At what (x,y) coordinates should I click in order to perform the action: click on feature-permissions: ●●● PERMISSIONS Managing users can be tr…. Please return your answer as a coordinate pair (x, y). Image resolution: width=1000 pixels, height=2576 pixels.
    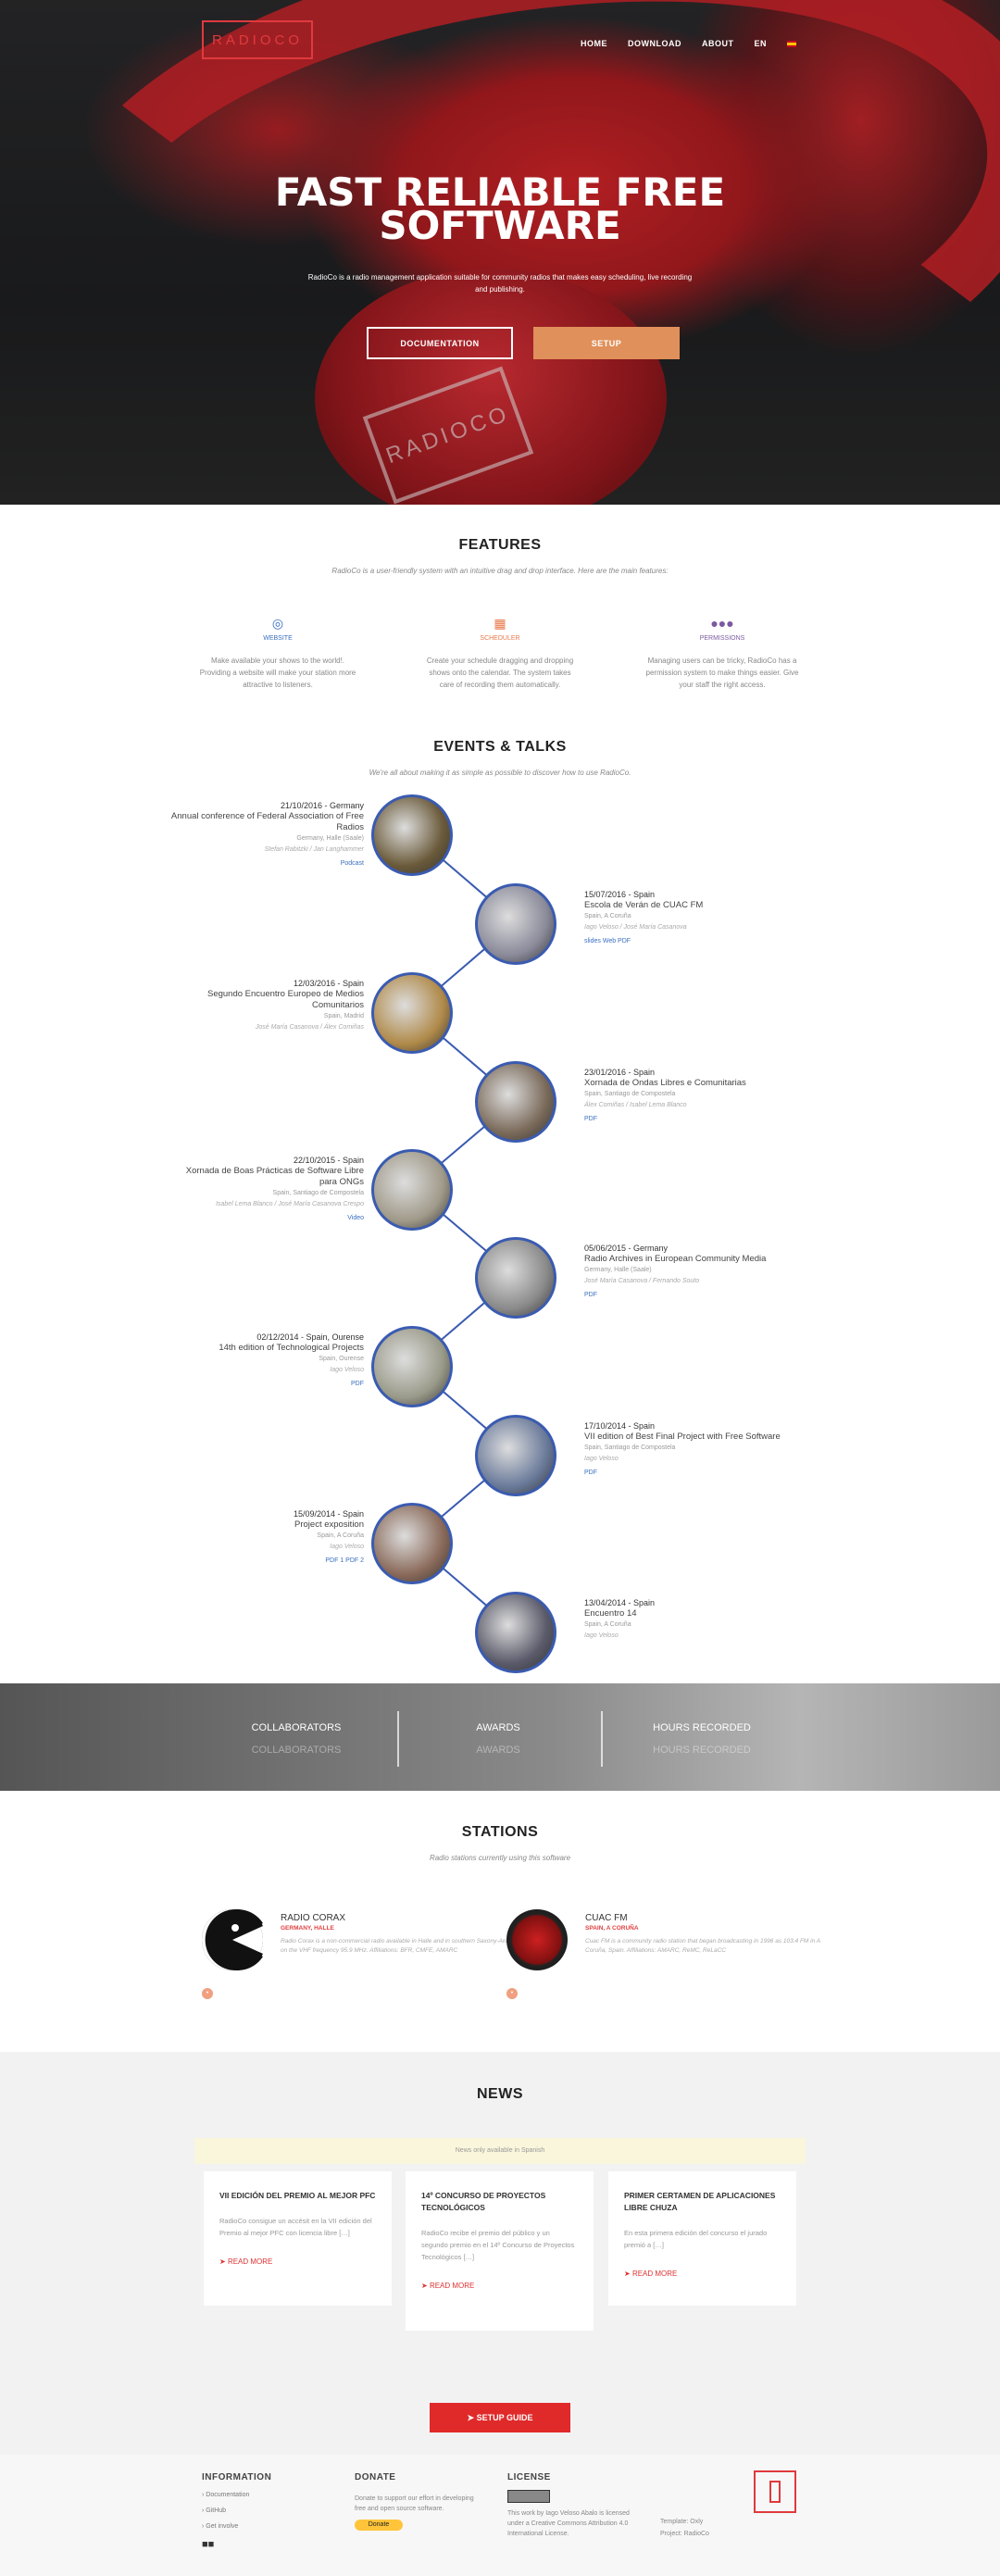
    Looking at the image, I should click on (723, 653).